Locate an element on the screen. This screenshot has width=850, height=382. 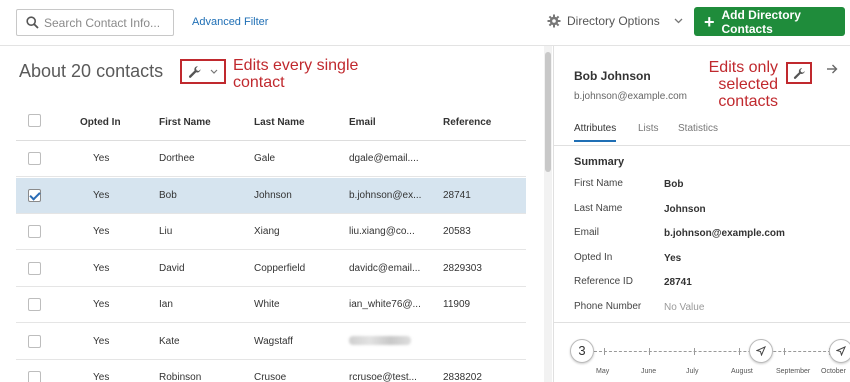
cell-first-name: Ian is located at coordinates (166, 304).